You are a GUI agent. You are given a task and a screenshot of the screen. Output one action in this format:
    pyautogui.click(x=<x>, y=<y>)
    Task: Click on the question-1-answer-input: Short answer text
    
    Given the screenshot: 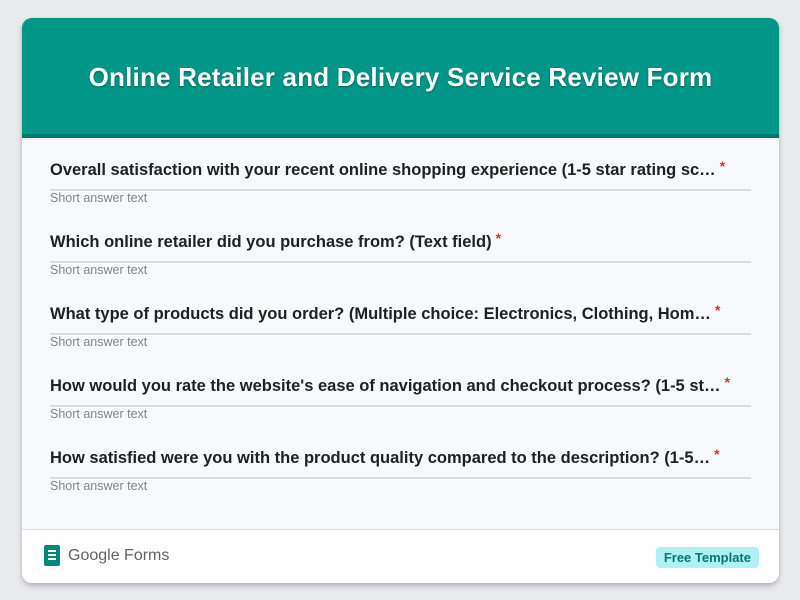 What is the action you would take?
    pyautogui.click(x=98, y=198)
    